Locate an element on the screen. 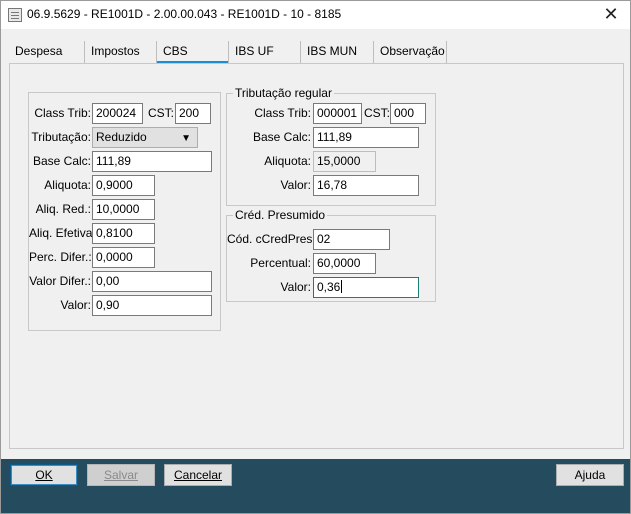 Image resolution: width=631 pixels, height=514 pixels. regular-base-calc-label: Base Calc: is located at coordinates (281, 137).